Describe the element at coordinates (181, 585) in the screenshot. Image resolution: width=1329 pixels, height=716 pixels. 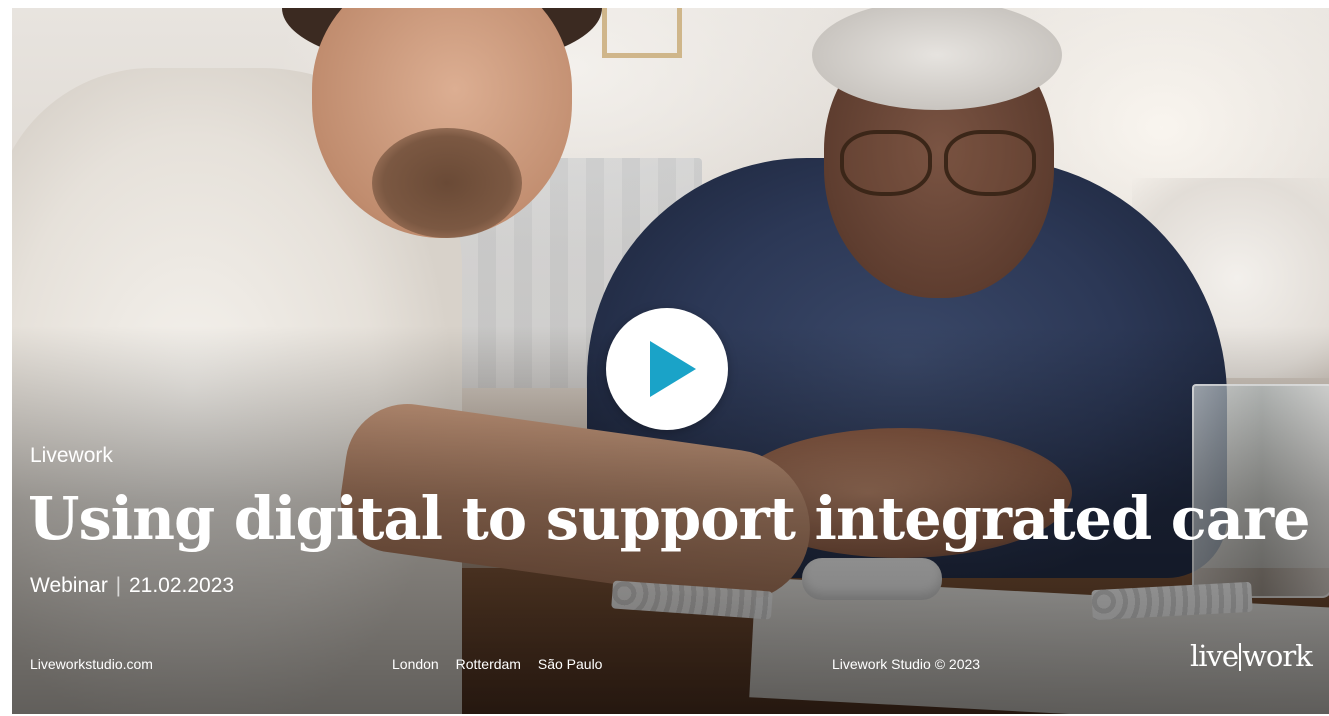
I see `subtitle-date: 21.02.2023` at that location.